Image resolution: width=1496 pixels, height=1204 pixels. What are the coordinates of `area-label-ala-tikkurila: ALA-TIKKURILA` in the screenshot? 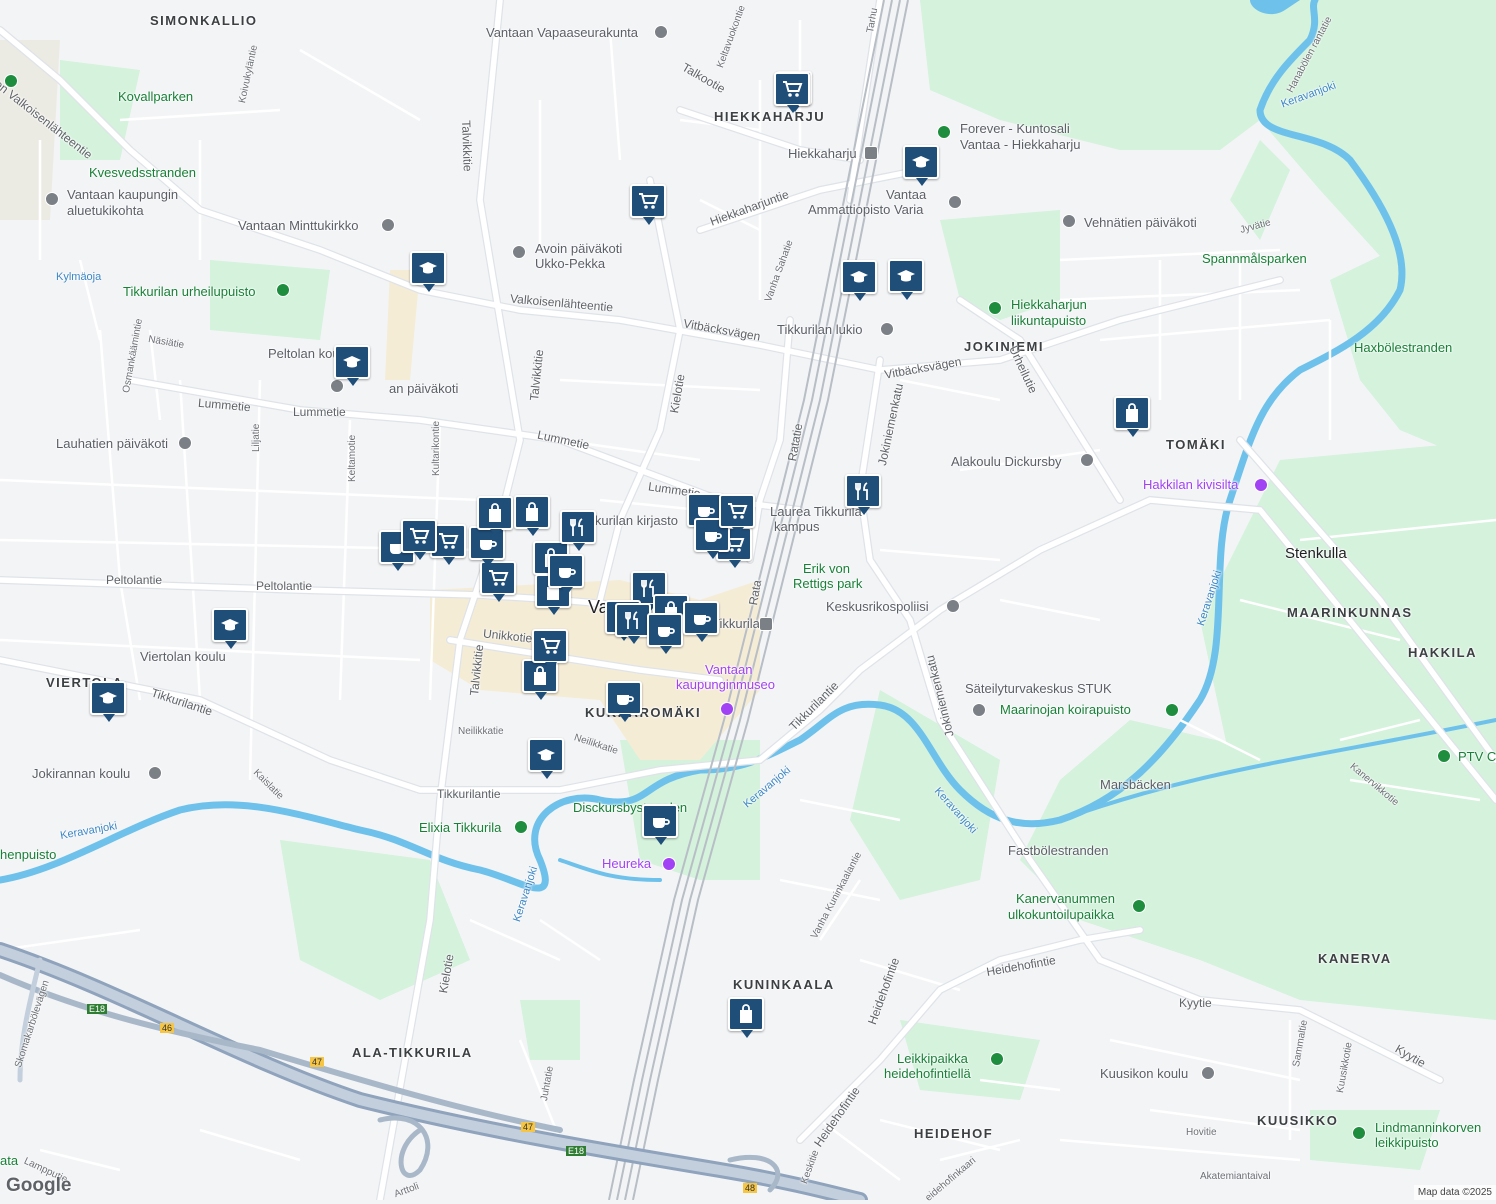 It's located at (412, 1052).